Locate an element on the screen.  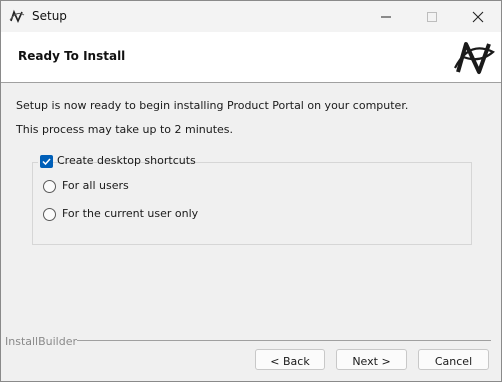
back-button: < Back is located at coordinates (290, 359).